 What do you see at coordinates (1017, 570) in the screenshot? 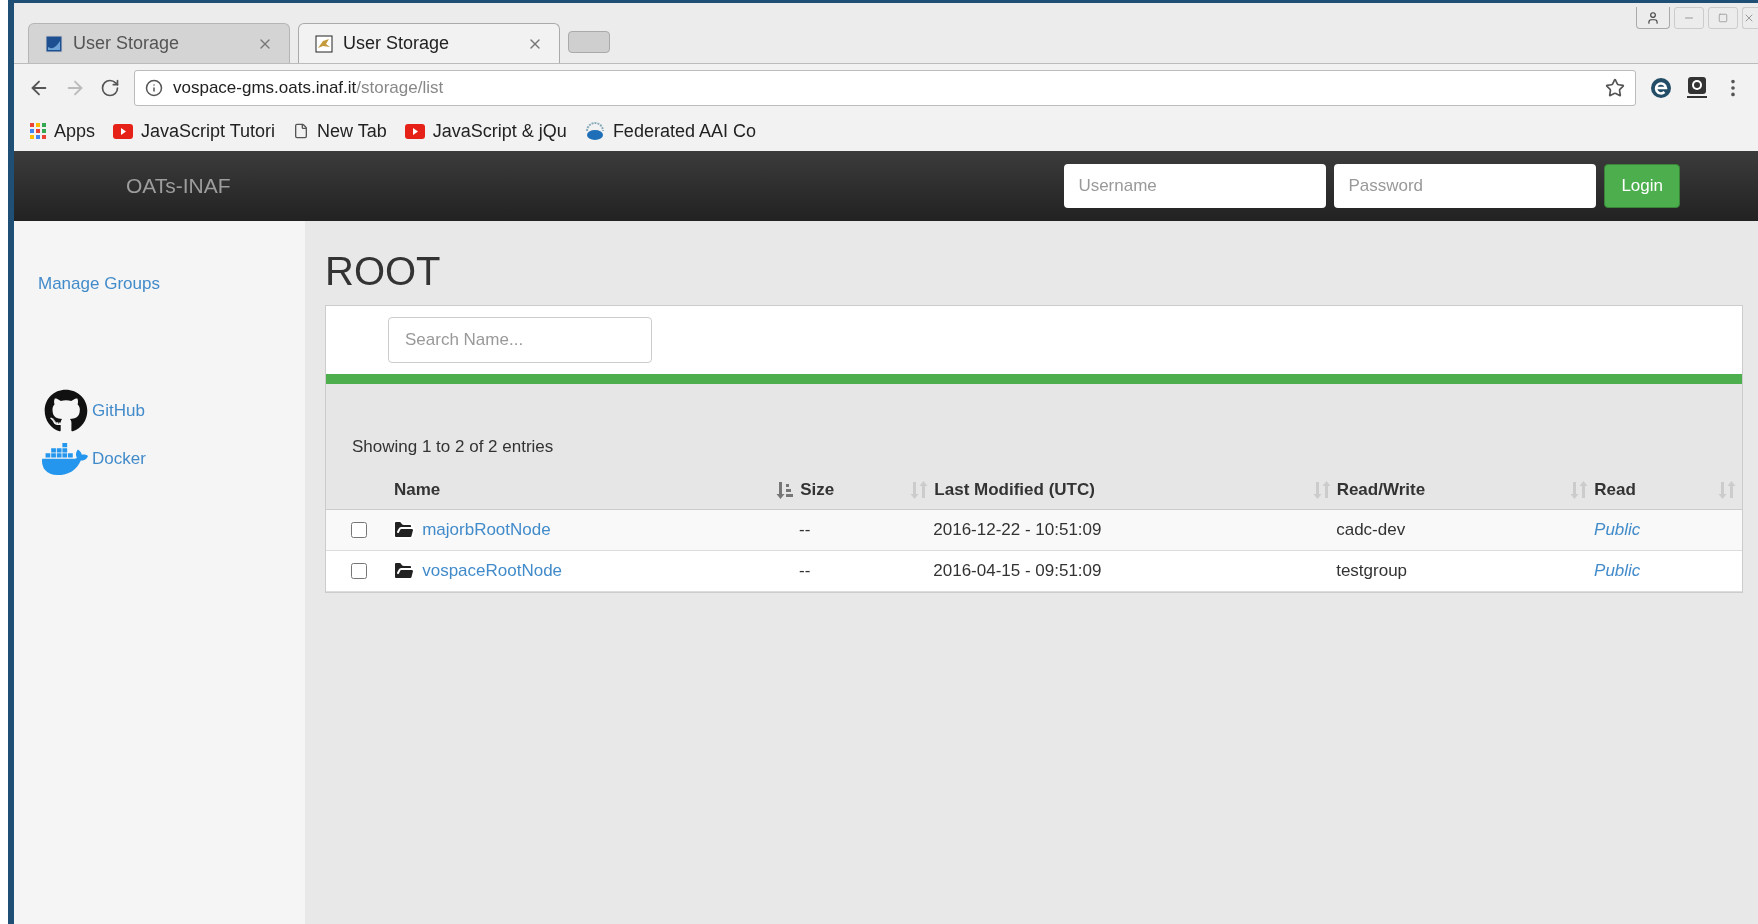
I see `table-cell: 2016-04-15 - 09:51:09` at bounding box center [1017, 570].